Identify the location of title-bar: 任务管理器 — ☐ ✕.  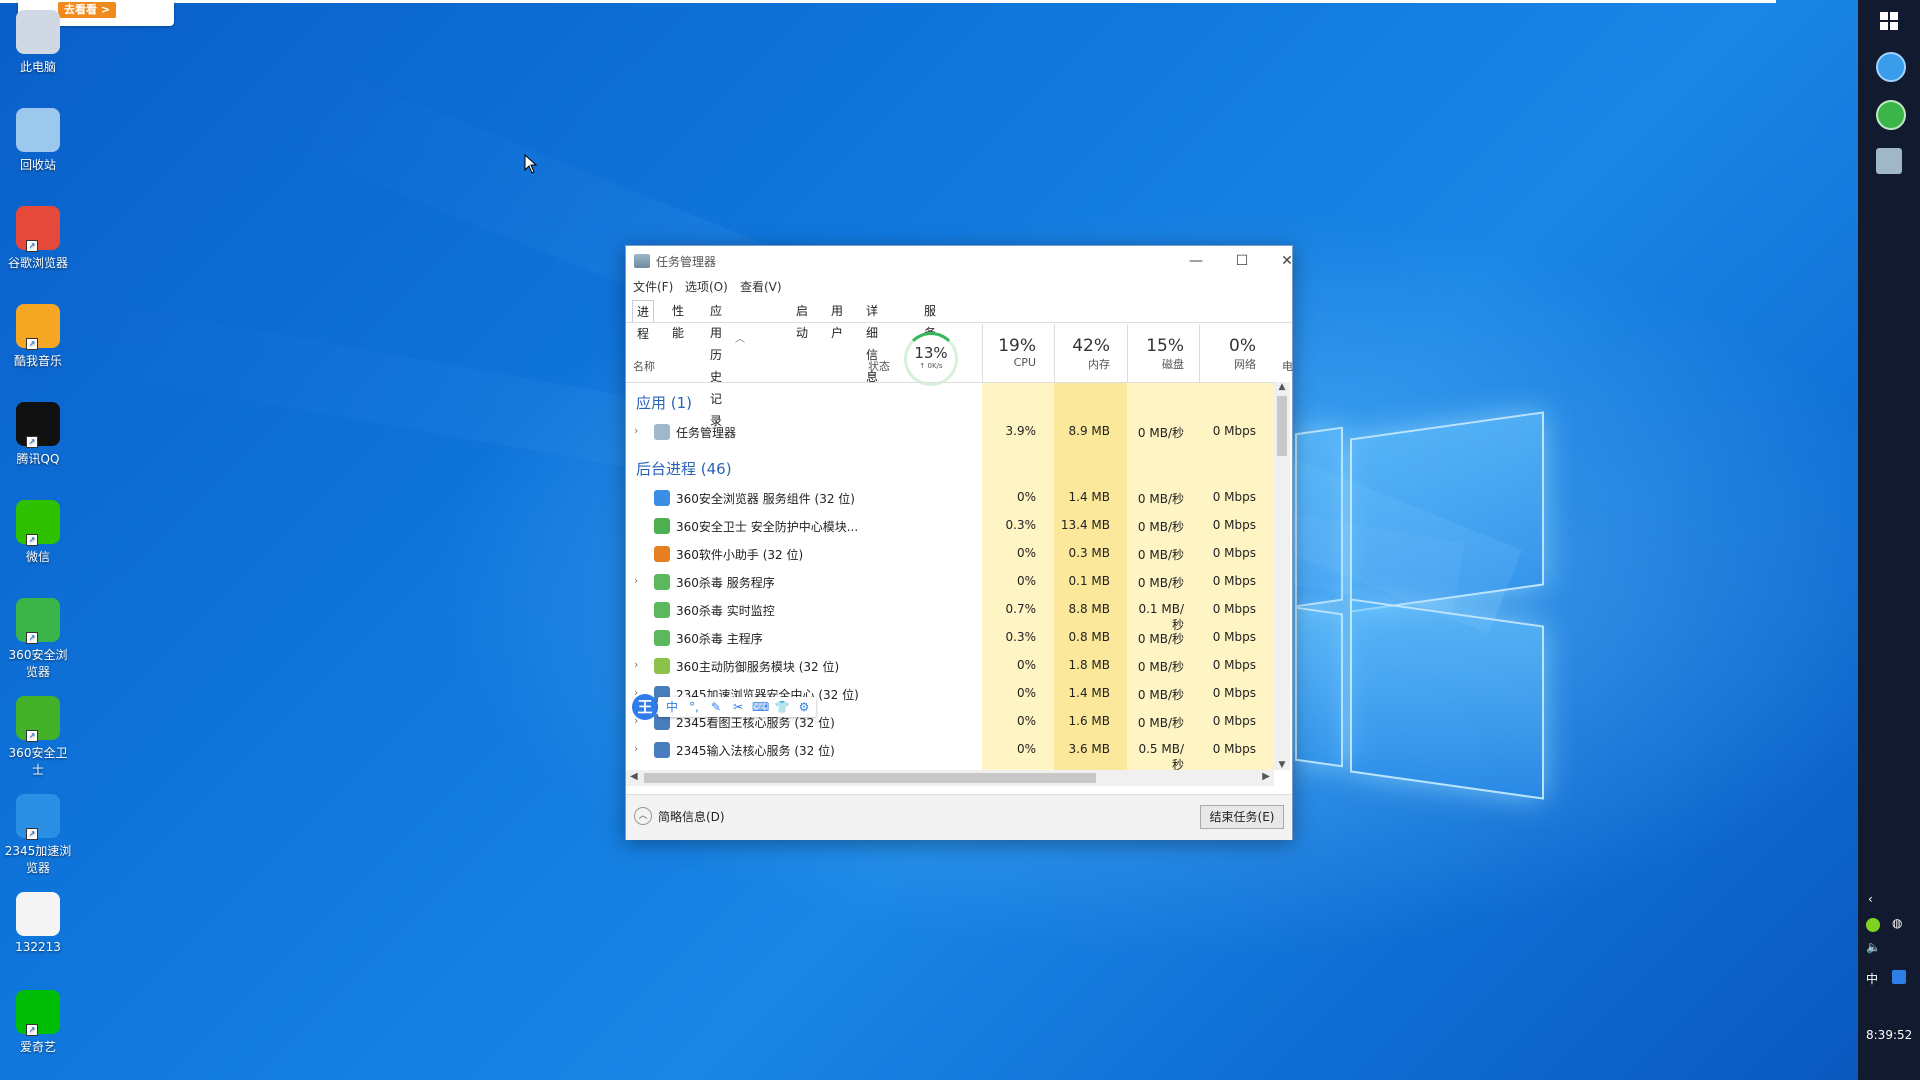
(959, 261).